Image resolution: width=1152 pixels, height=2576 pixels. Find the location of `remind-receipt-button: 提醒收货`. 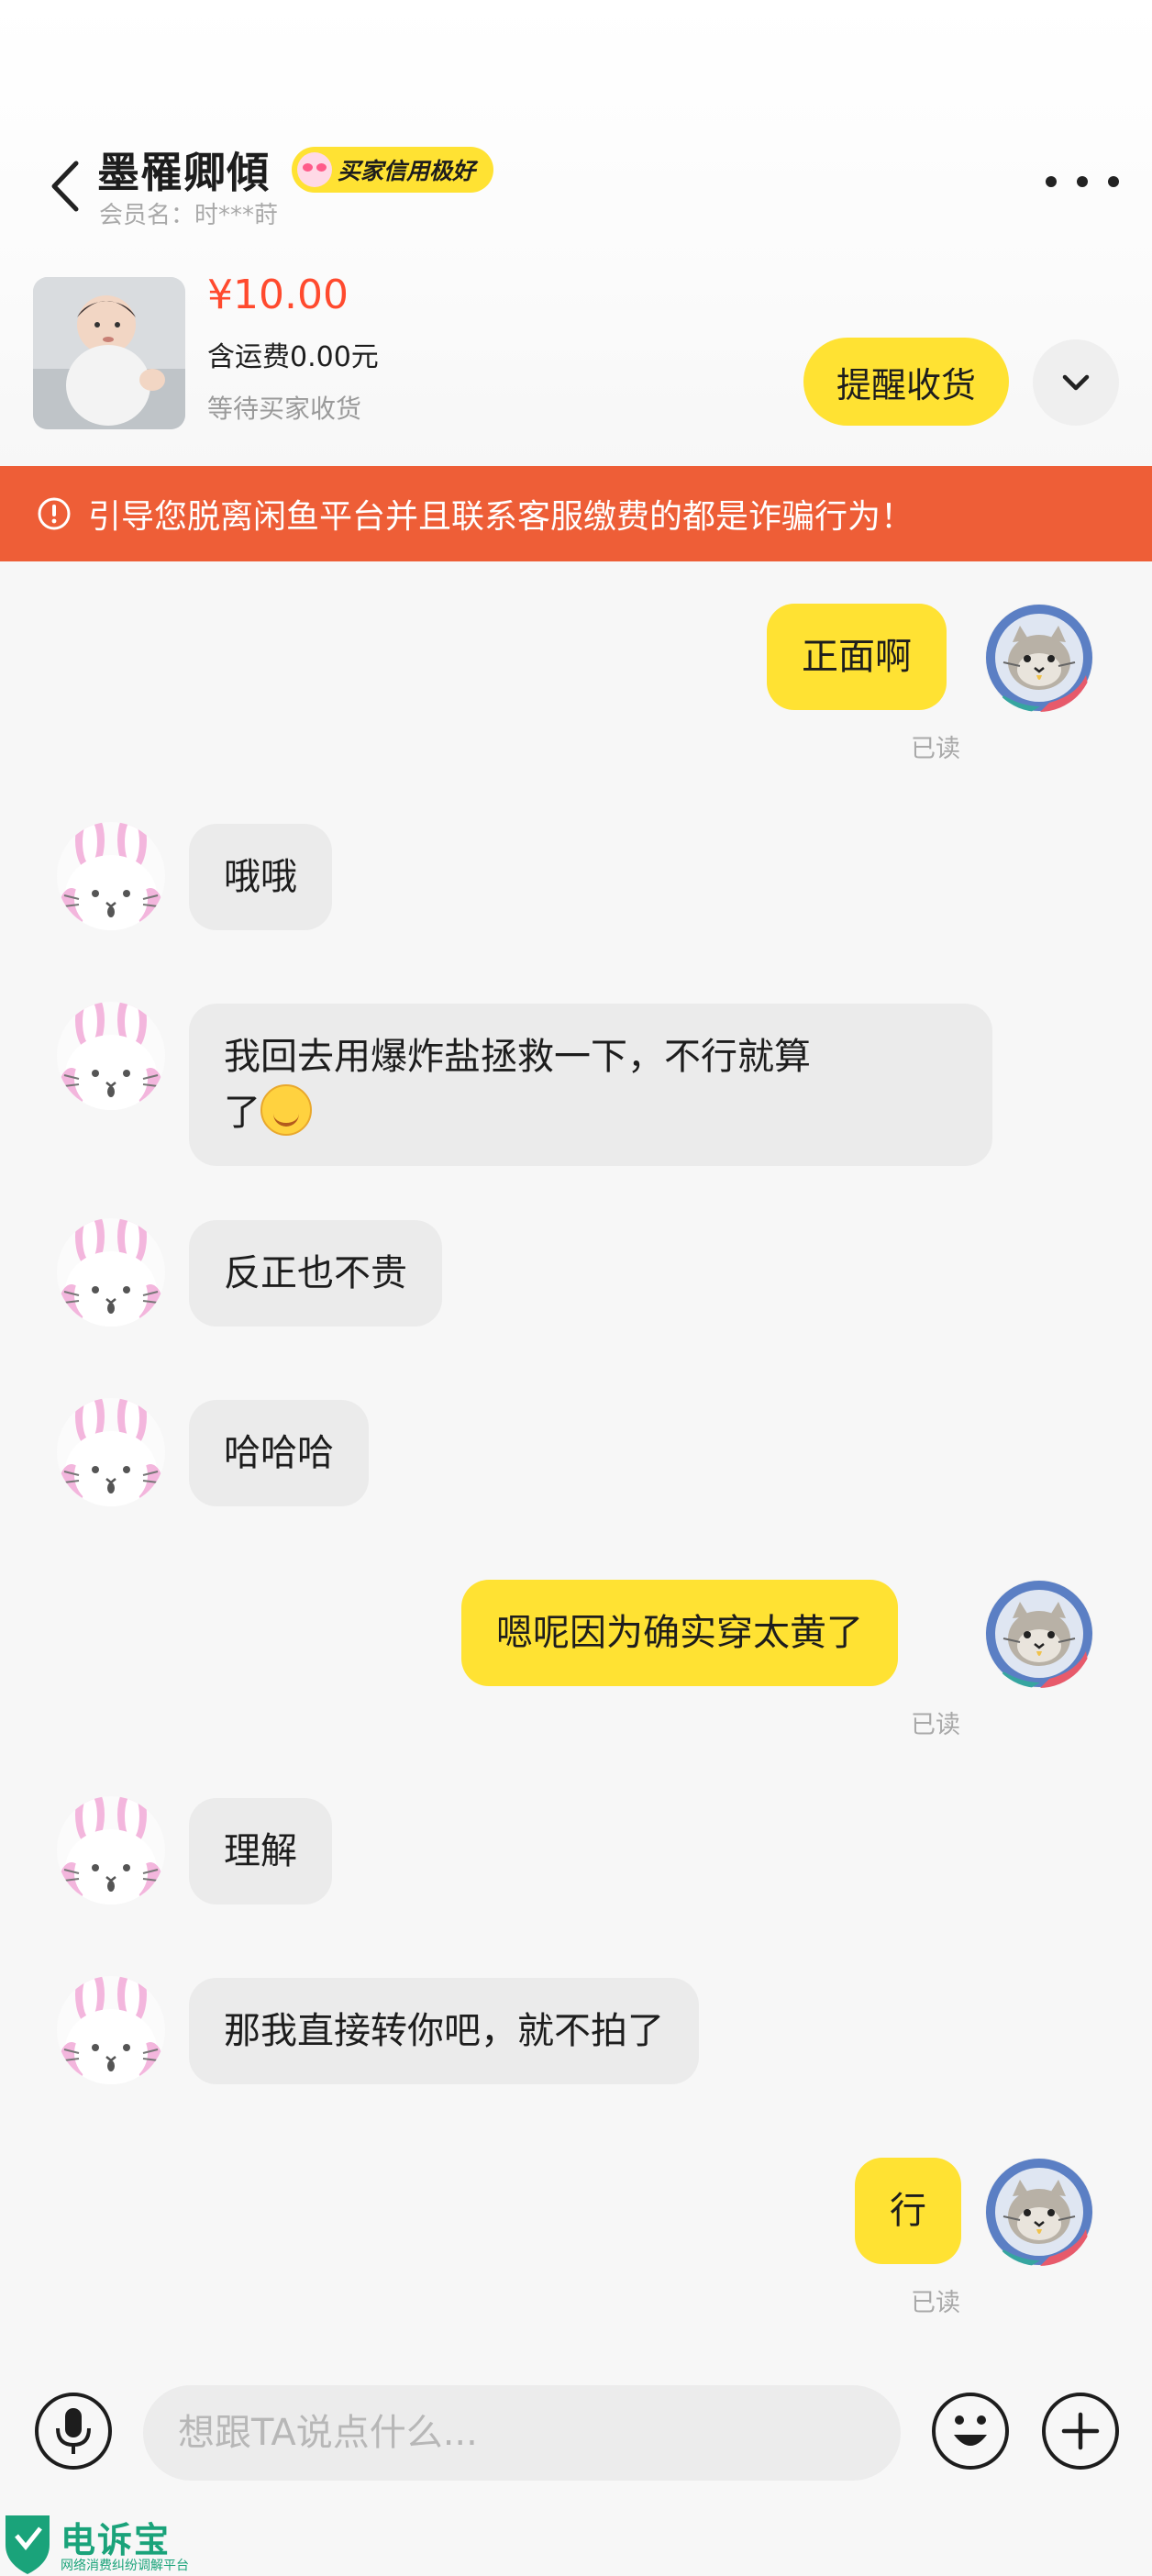

remind-receipt-button: 提醒收货 is located at coordinates (906, 382).